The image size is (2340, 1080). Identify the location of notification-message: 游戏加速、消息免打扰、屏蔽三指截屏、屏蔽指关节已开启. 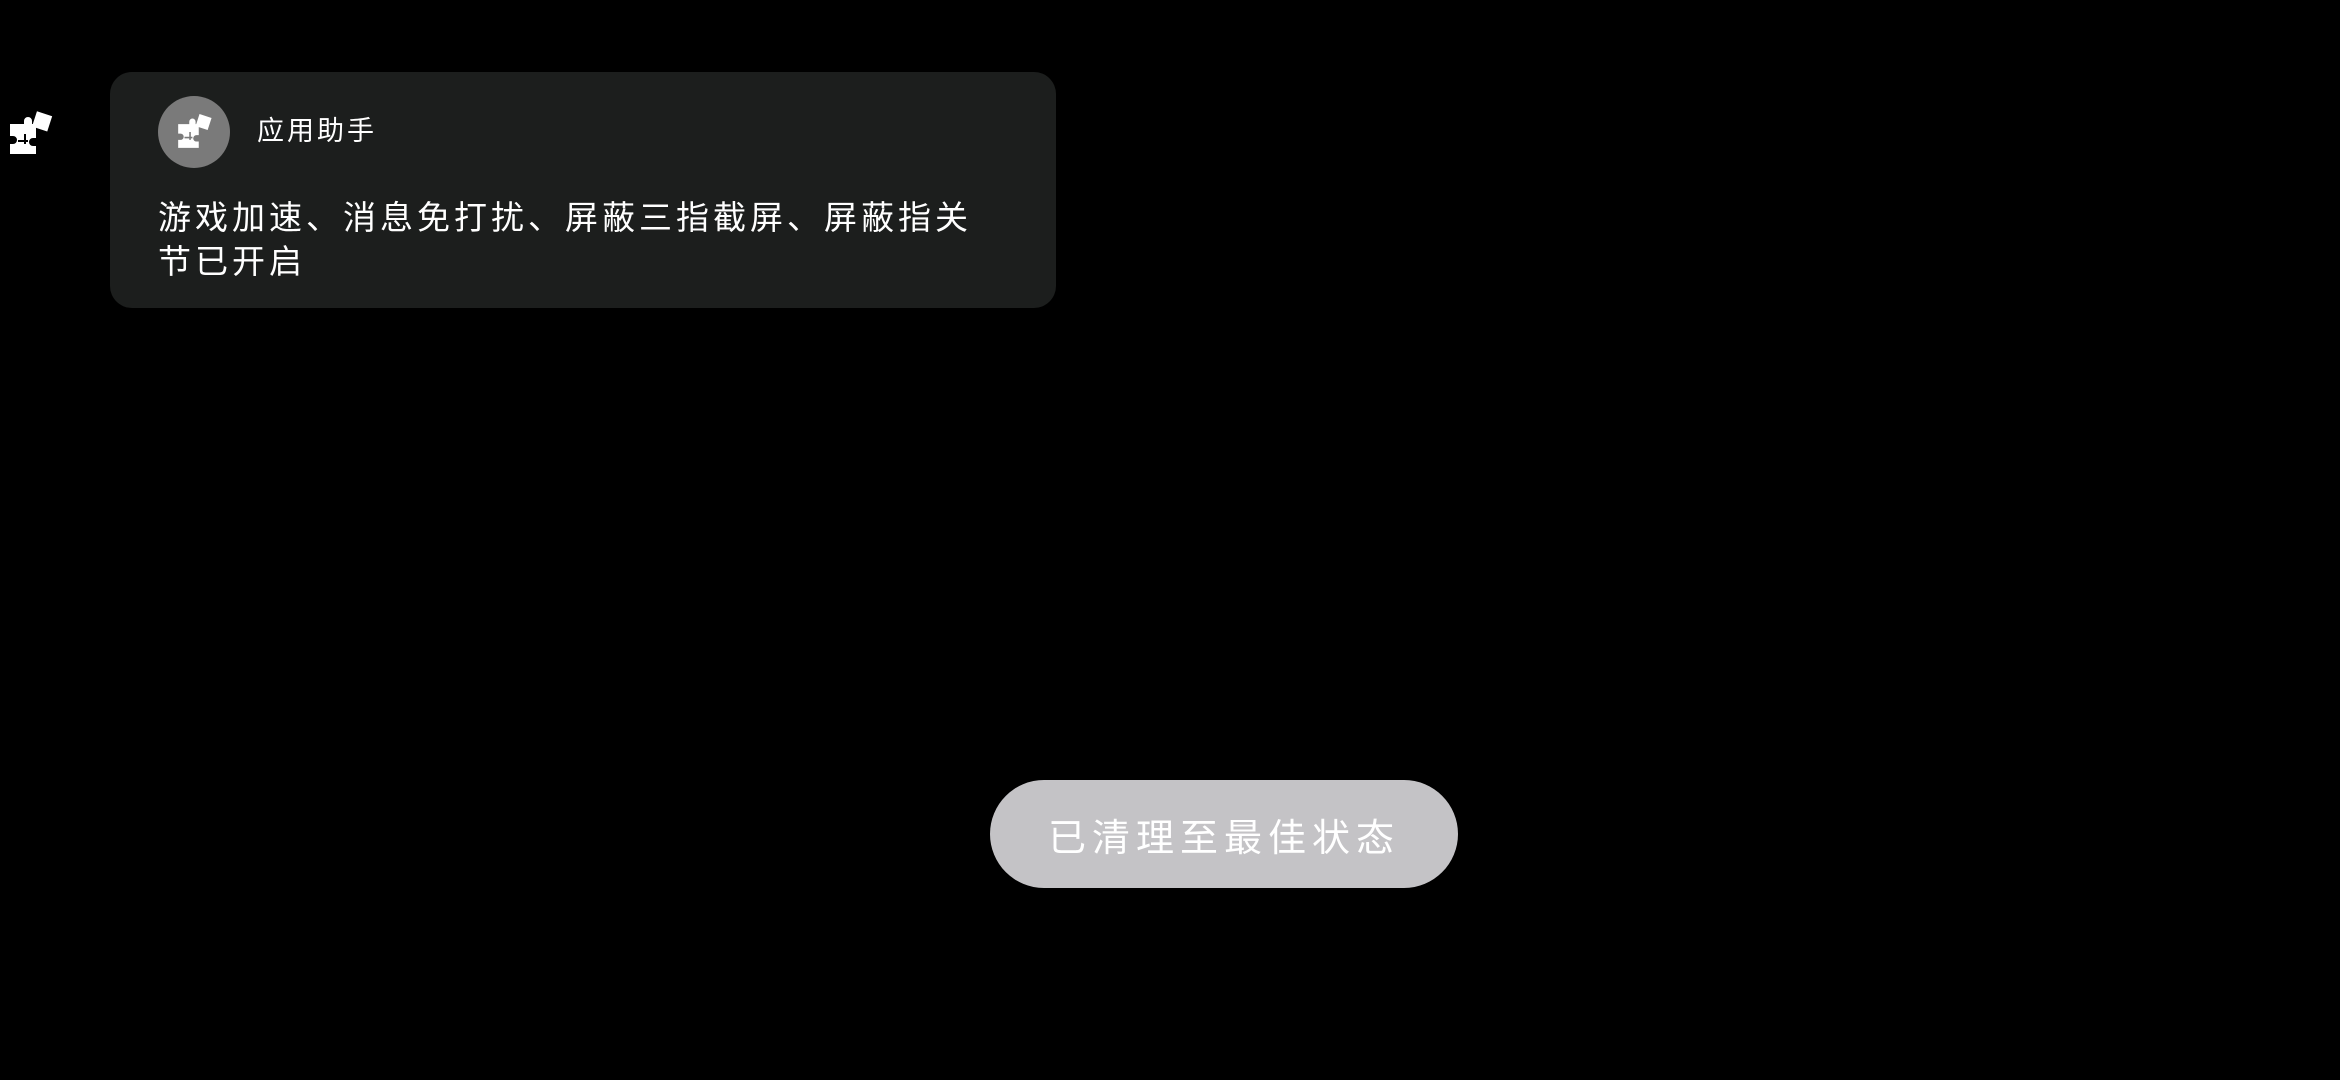
(565, 239).